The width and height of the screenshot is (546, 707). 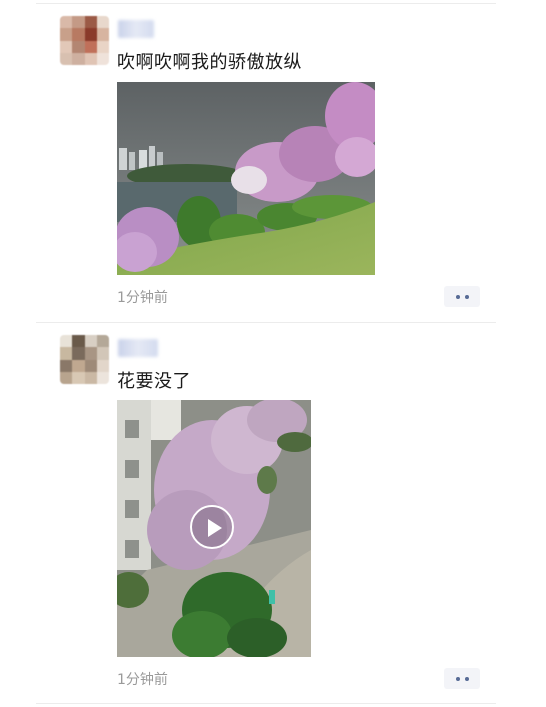 I want to click on play-button, so click(x=212, y=527).